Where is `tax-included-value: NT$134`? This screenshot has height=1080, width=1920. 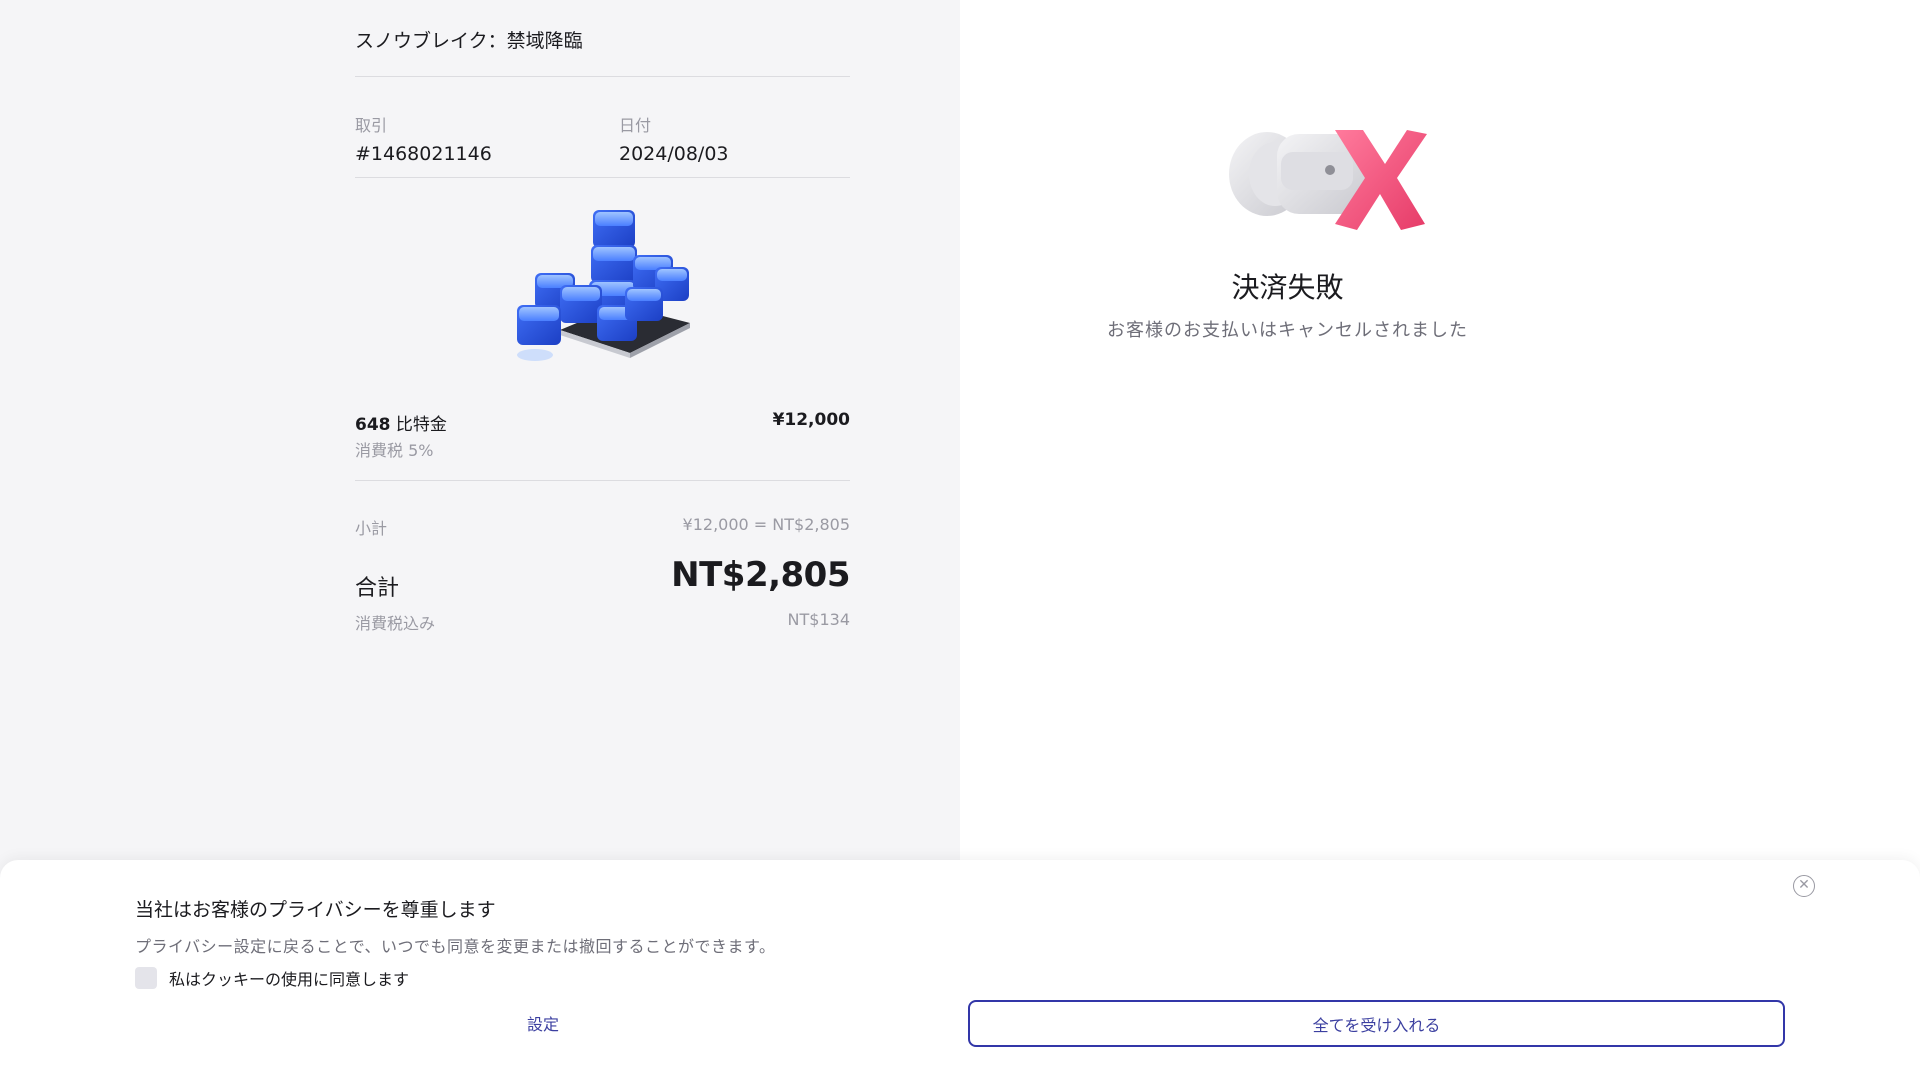 tax-included-value: NT$134 is located at coordinates (818, 619).